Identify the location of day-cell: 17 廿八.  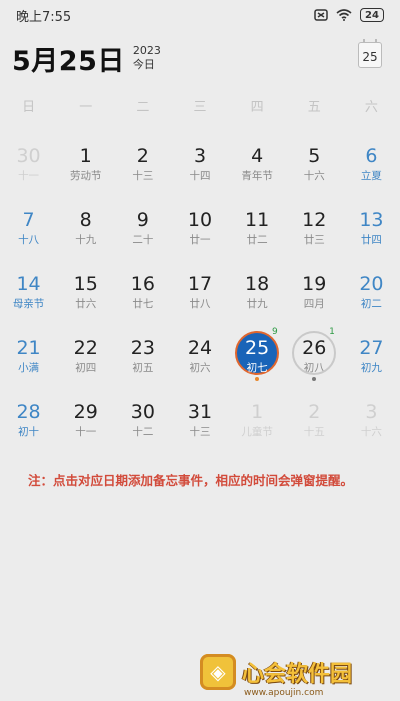
(199, 299).